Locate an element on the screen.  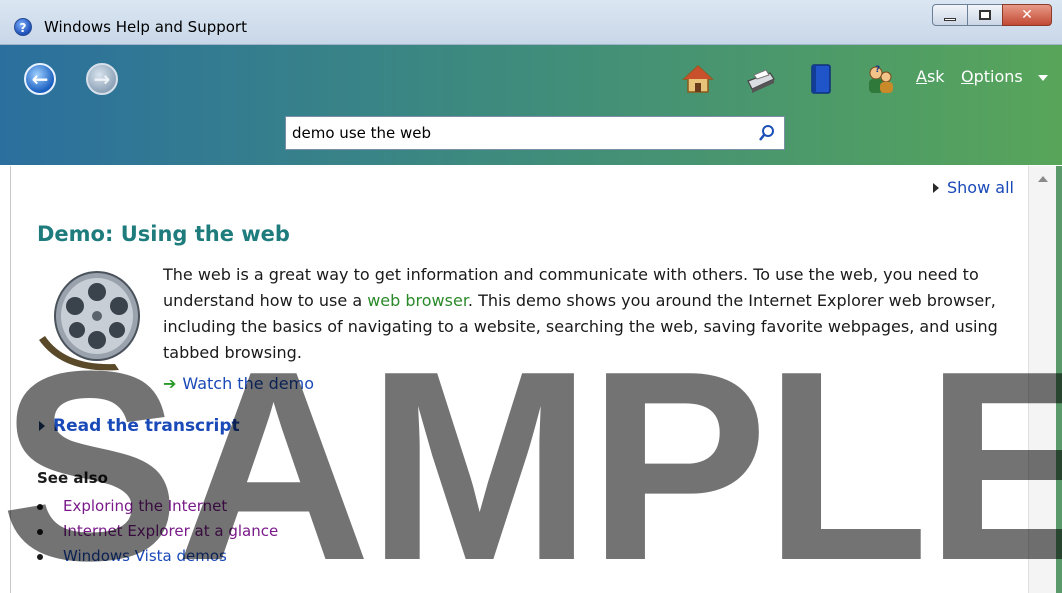
list-item: Windows Vista demos is located at coordinates (157, 556).